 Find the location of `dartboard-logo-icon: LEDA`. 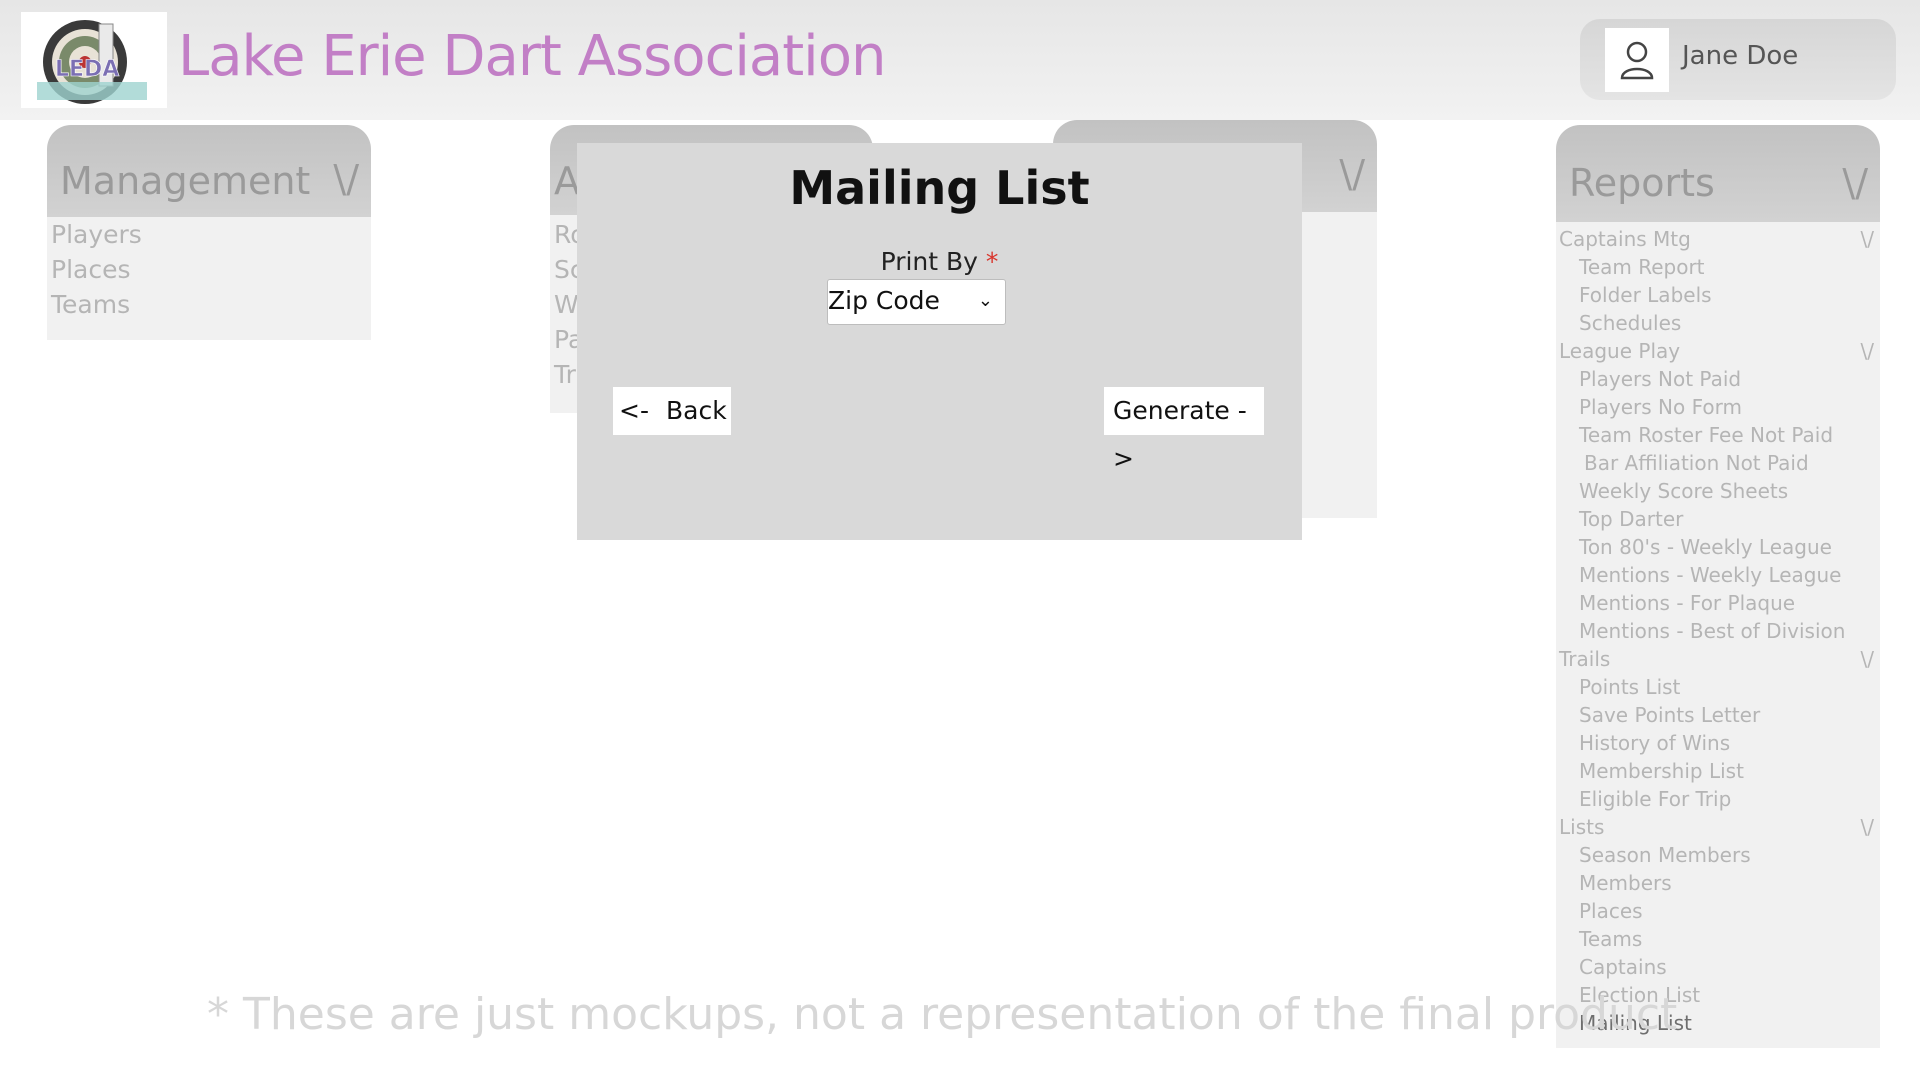

dartboard-logo-icon: LEDA is located at coordinates (92, 62).